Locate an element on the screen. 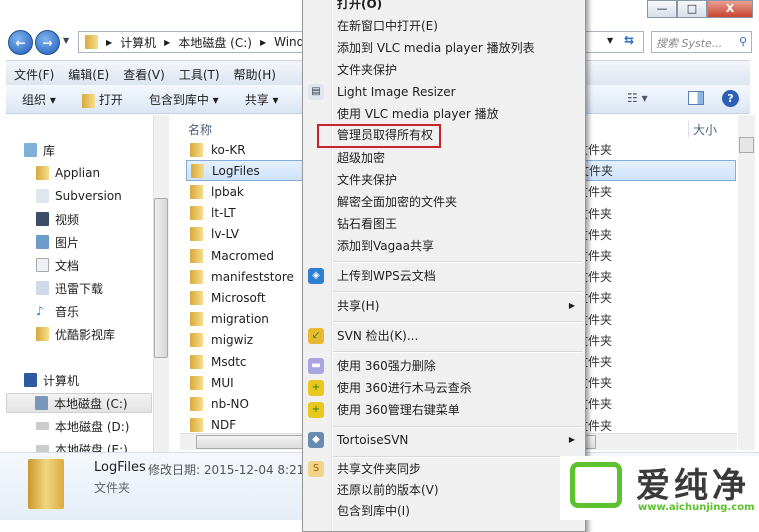 The width and height of the screenshot is (759, 532). context-menu-item: 解密全面加密的文件夹 is located at coordinates (444, 202).